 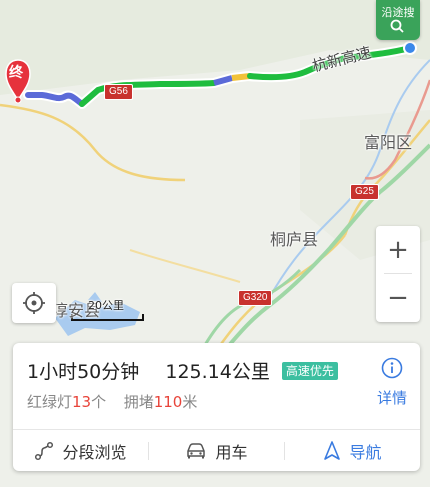 I want to click on zoom-in-button: +, so click(x=398, y=249).